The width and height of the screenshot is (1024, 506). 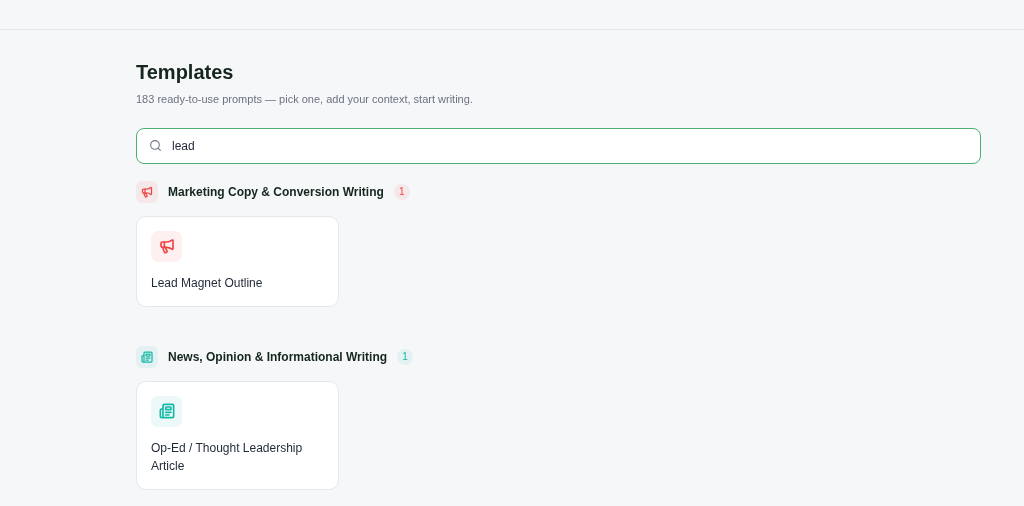 What do you see at coordinates (147, 191) in the screenshot?
I see `megaphone-icon` at bounding box center [147, 191].